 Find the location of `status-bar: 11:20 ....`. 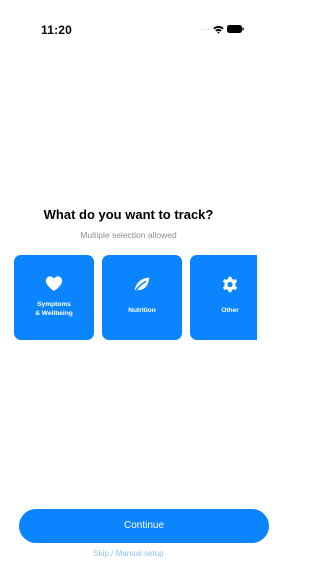

status-bar: 11:20 .... is located at coordinates (128, 25).